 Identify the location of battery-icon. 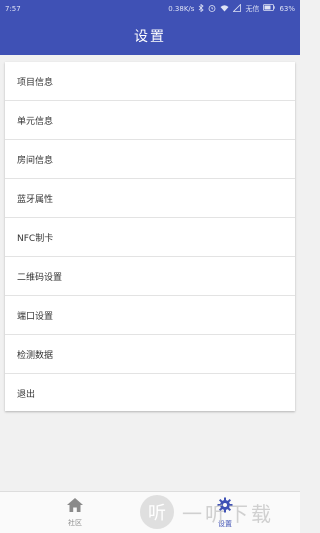
(269, 8).